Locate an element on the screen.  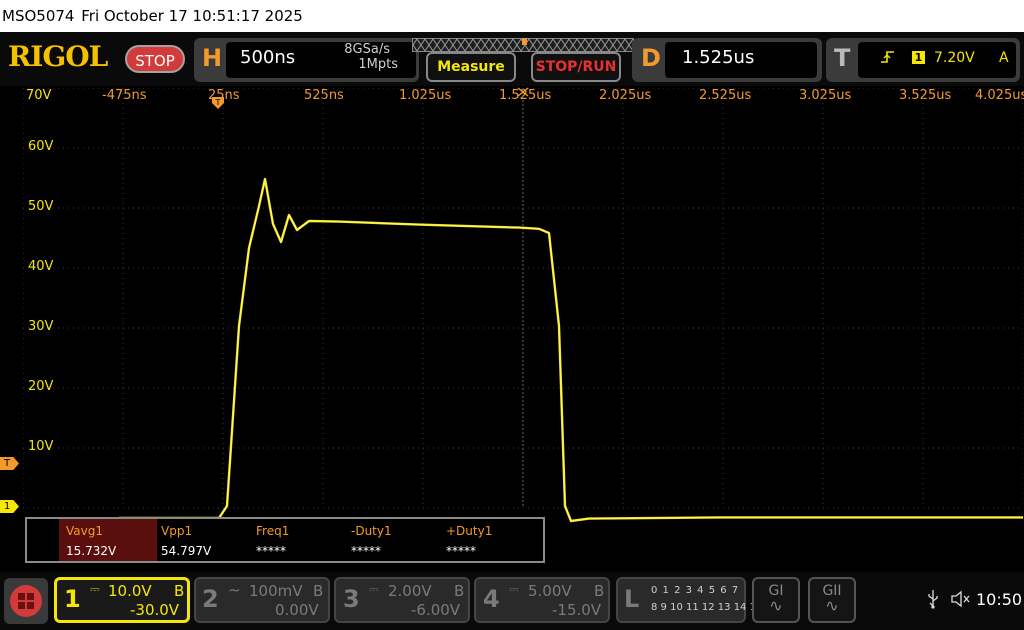
decoder-2-button: GII ∿ is located at coordinates (832, 600).